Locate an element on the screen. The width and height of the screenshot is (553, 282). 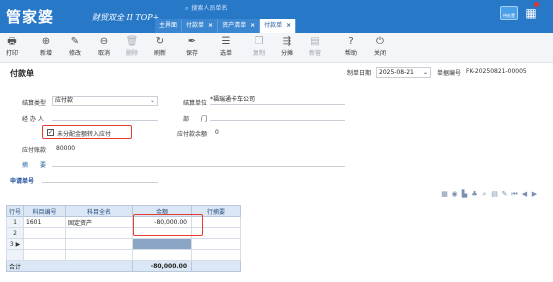
calendar-icon: ▦ is located at coordinates (531, 13).